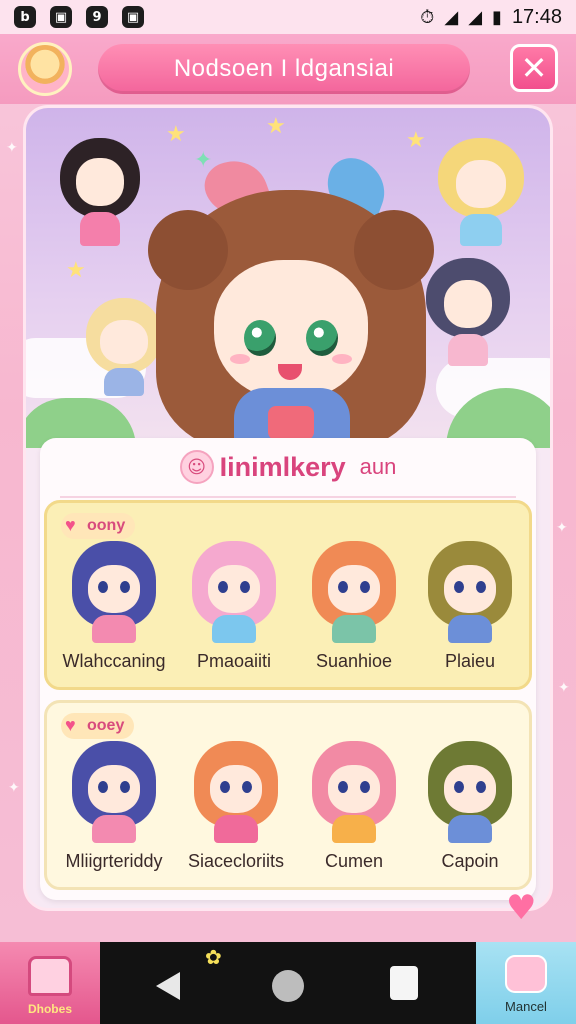  Describe the element at coordinates (213, 957) in the screenshot. I see `flower-icon: ✿` at that location.